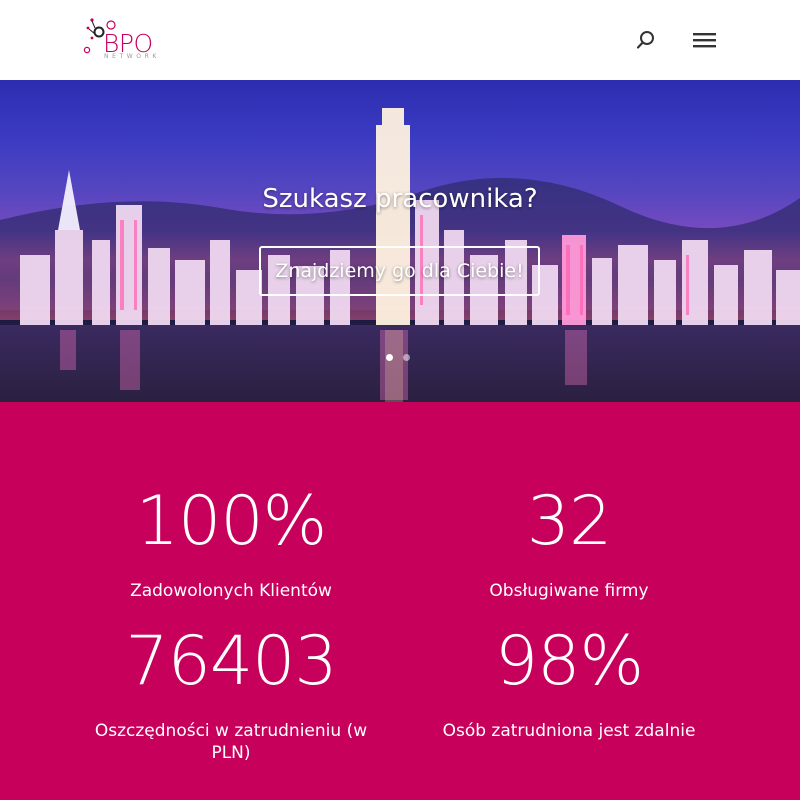 The image size is (800, 800). Describe the element at coordinates (646, 40) in the screenshot. I see `search-icon` at that location.